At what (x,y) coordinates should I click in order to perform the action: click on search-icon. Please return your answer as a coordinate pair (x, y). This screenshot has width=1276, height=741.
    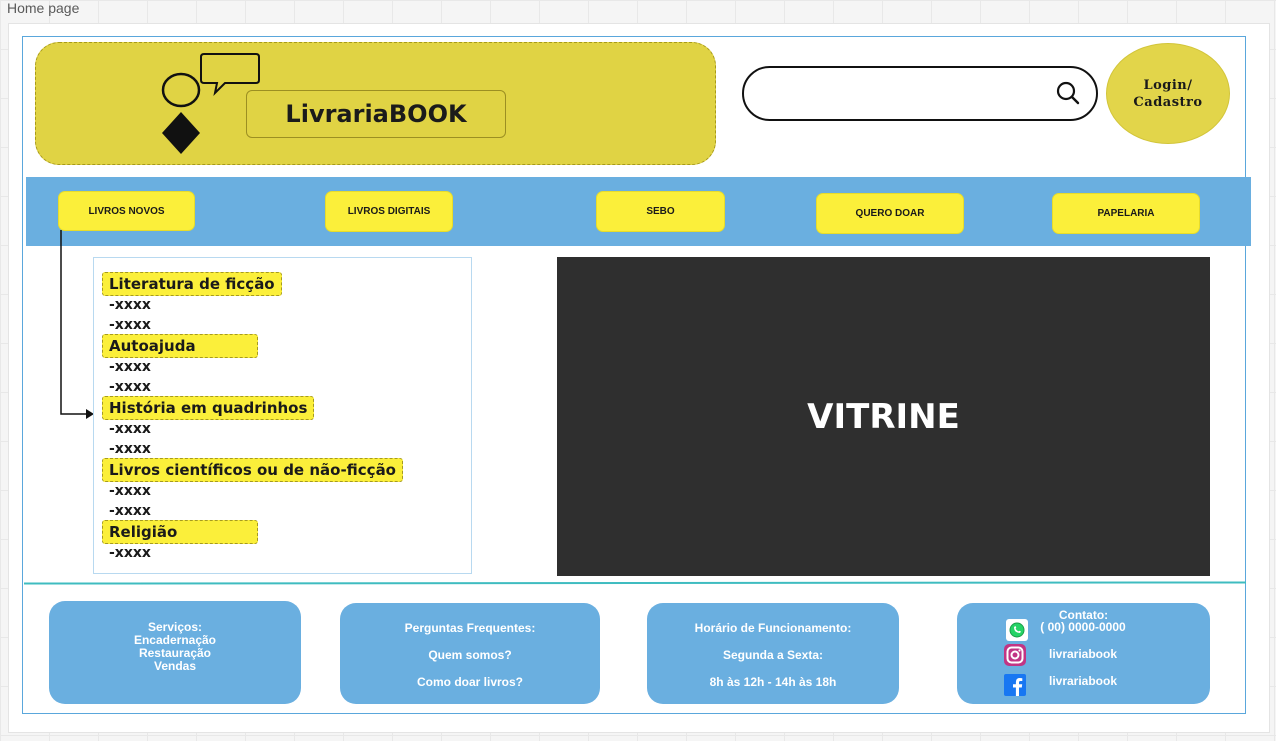
    Looking at the image, I should click on (1068, 93).